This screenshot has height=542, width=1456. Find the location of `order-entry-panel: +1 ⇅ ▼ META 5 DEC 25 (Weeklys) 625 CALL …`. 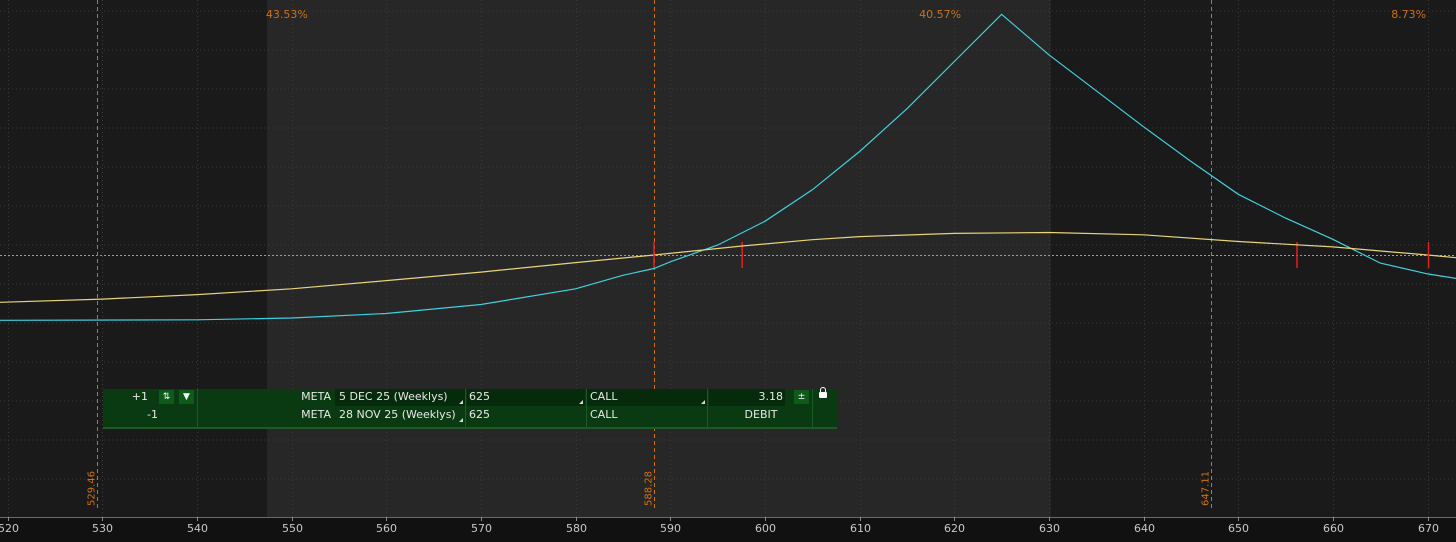

order-entry-panel: +1 ⇅ ▼ META 5 DEC 25 (Weeklys) 625 CALL … is located at coordinates (470, 408).